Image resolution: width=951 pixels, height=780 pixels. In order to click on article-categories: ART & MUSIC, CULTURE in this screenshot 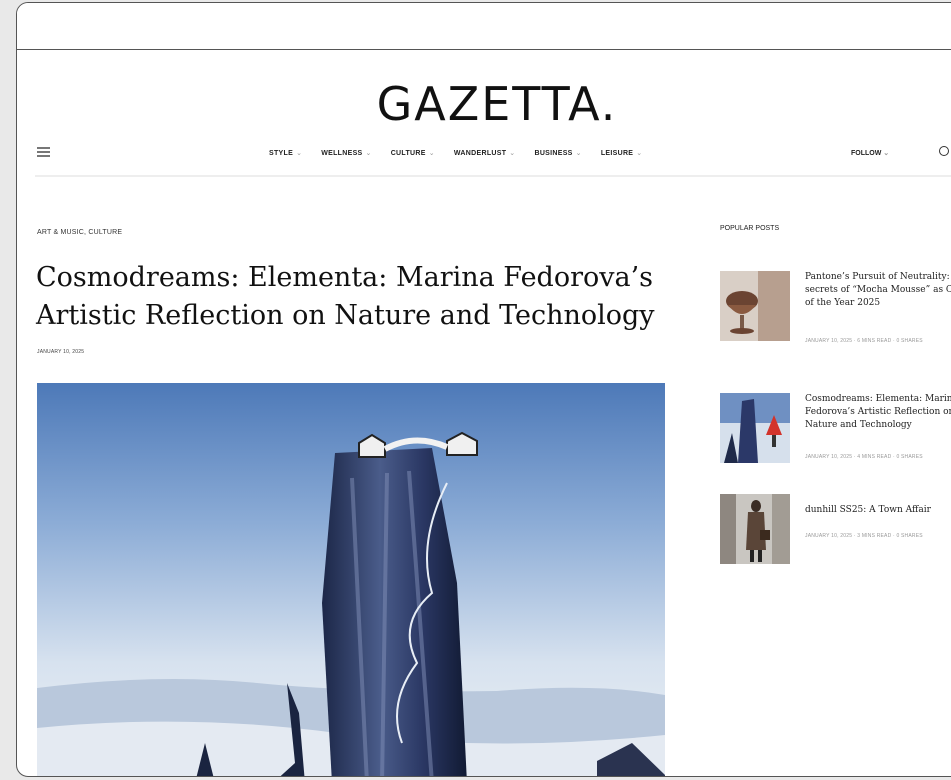, I will do `click(79, 232)`.